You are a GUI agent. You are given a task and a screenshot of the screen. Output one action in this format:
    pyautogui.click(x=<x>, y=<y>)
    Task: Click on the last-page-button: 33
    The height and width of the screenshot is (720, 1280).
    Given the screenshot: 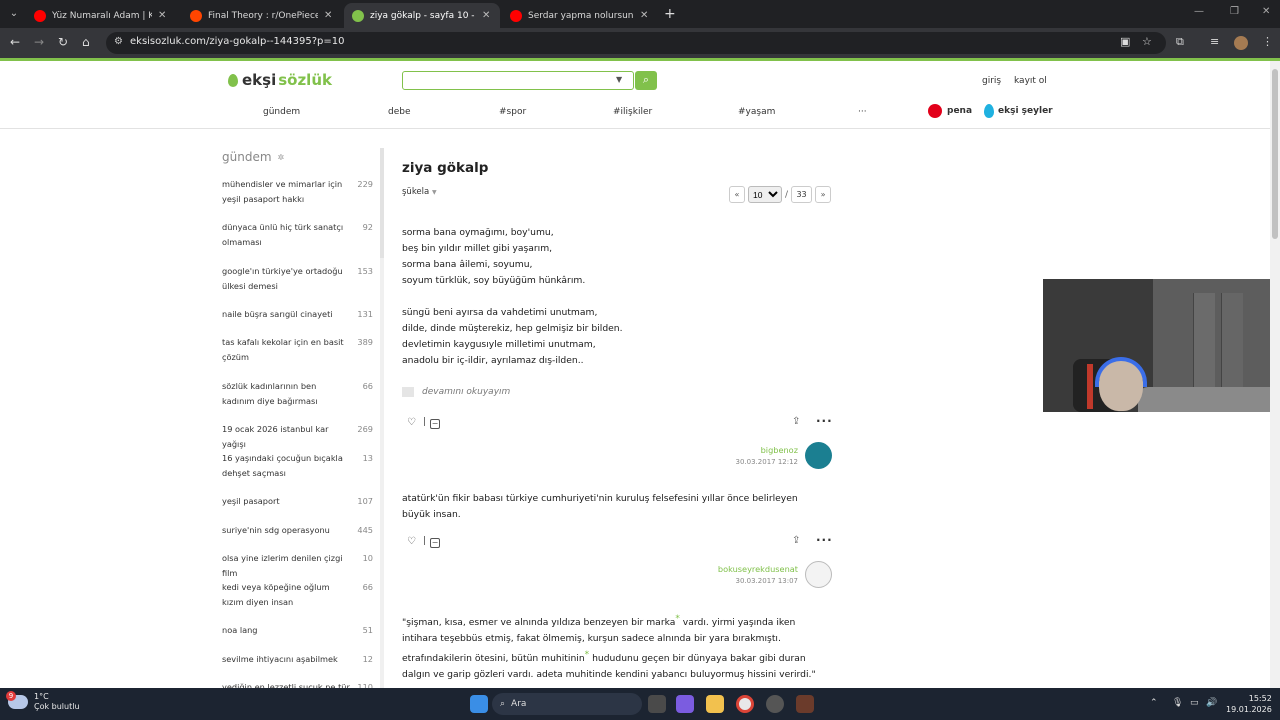 What is the action you would take?
    pyautogui.click(x=802, y=194)
    